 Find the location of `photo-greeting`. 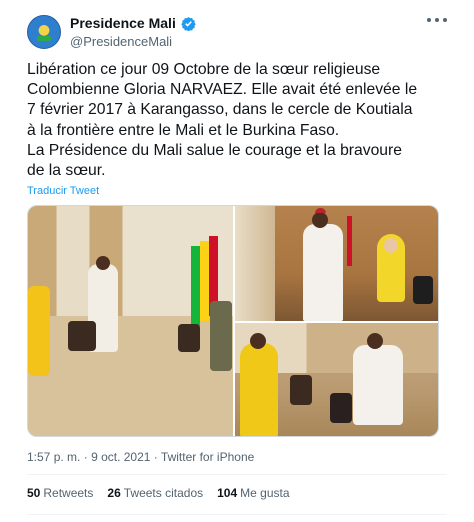

photo-greeting is located at coordinates (336, 263).